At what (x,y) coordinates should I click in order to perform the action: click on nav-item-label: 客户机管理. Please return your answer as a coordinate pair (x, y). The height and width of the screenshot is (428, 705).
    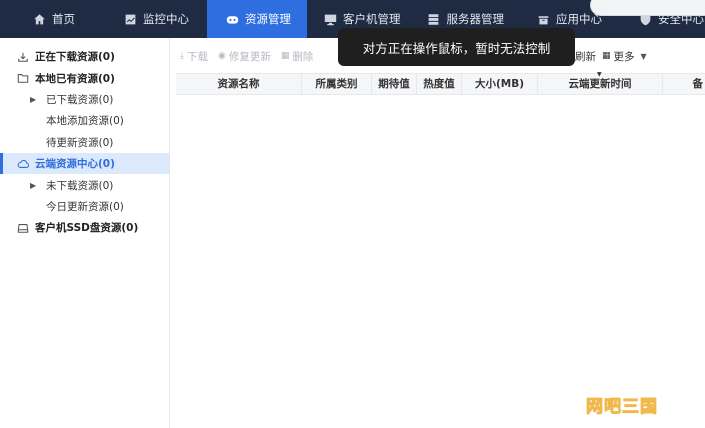
    Looking at the image, I should click on (372, 19).